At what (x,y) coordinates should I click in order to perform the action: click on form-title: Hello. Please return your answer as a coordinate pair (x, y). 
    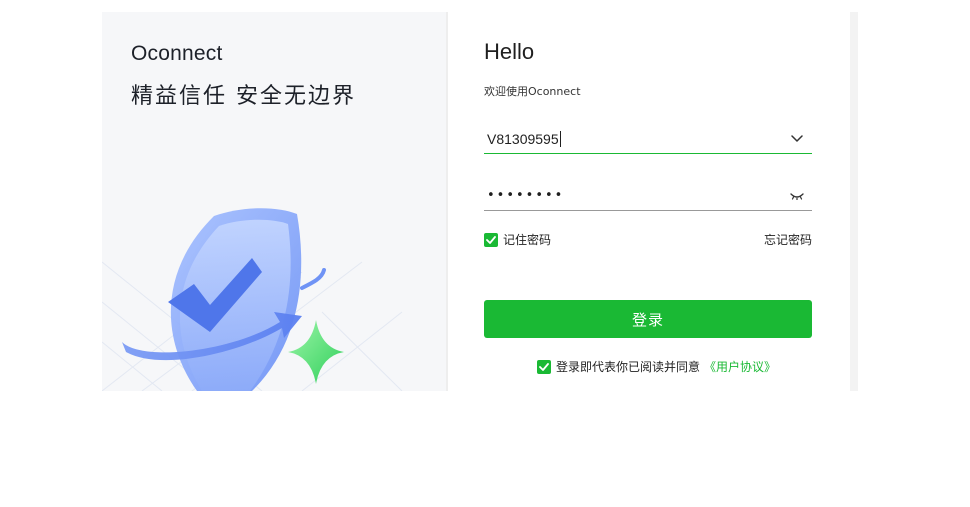
    Looking at the image, I should click on (509, 51).